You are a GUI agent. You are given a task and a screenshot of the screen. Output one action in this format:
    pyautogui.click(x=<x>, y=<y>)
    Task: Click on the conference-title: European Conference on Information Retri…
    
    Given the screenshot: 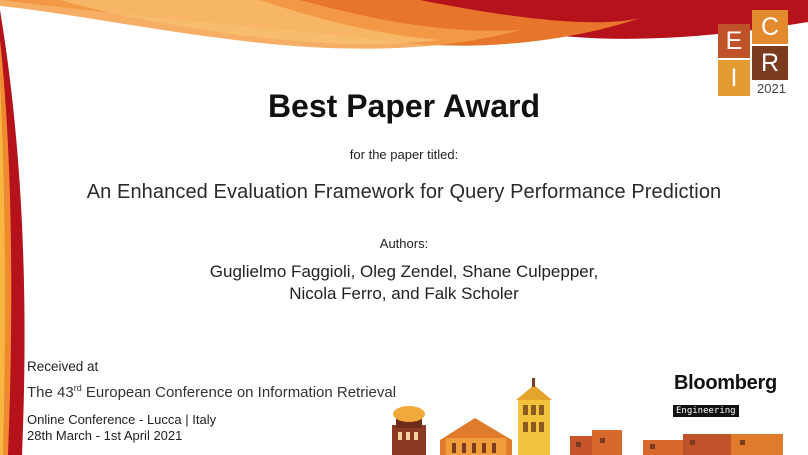 What is the action you would take?
    pyautogui.click(x=239, y=392)
    